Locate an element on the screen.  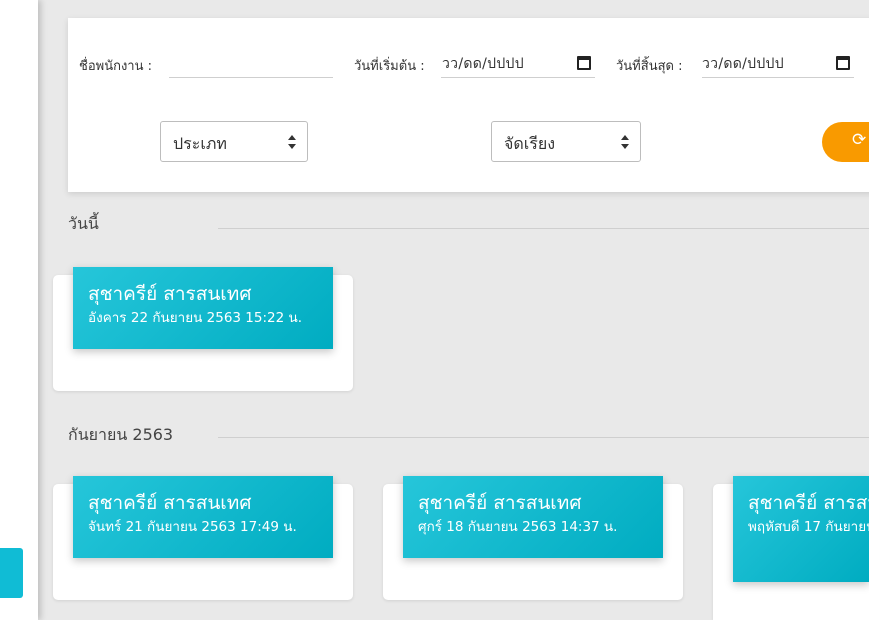
start-date-placeholder: วว/ดด/ปปปป is located at coordinates (483, 64).